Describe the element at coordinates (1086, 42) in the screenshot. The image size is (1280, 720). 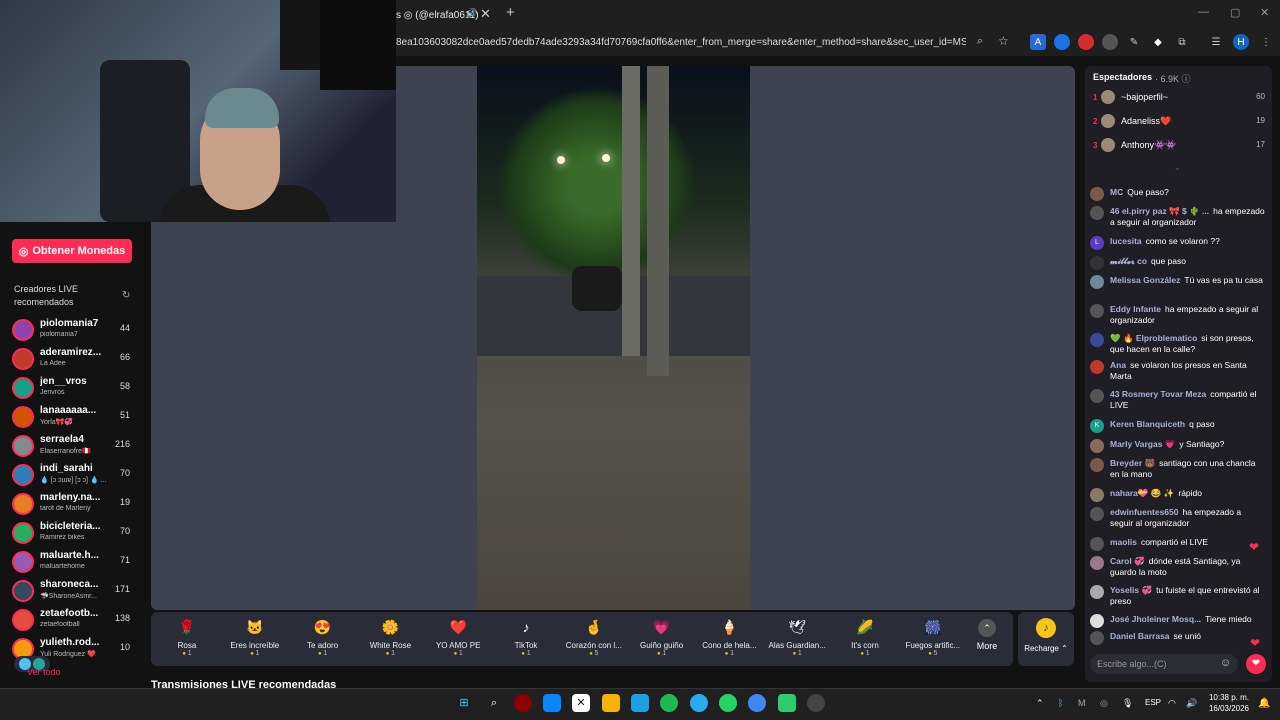
I see `extension-red-icon` at that location.